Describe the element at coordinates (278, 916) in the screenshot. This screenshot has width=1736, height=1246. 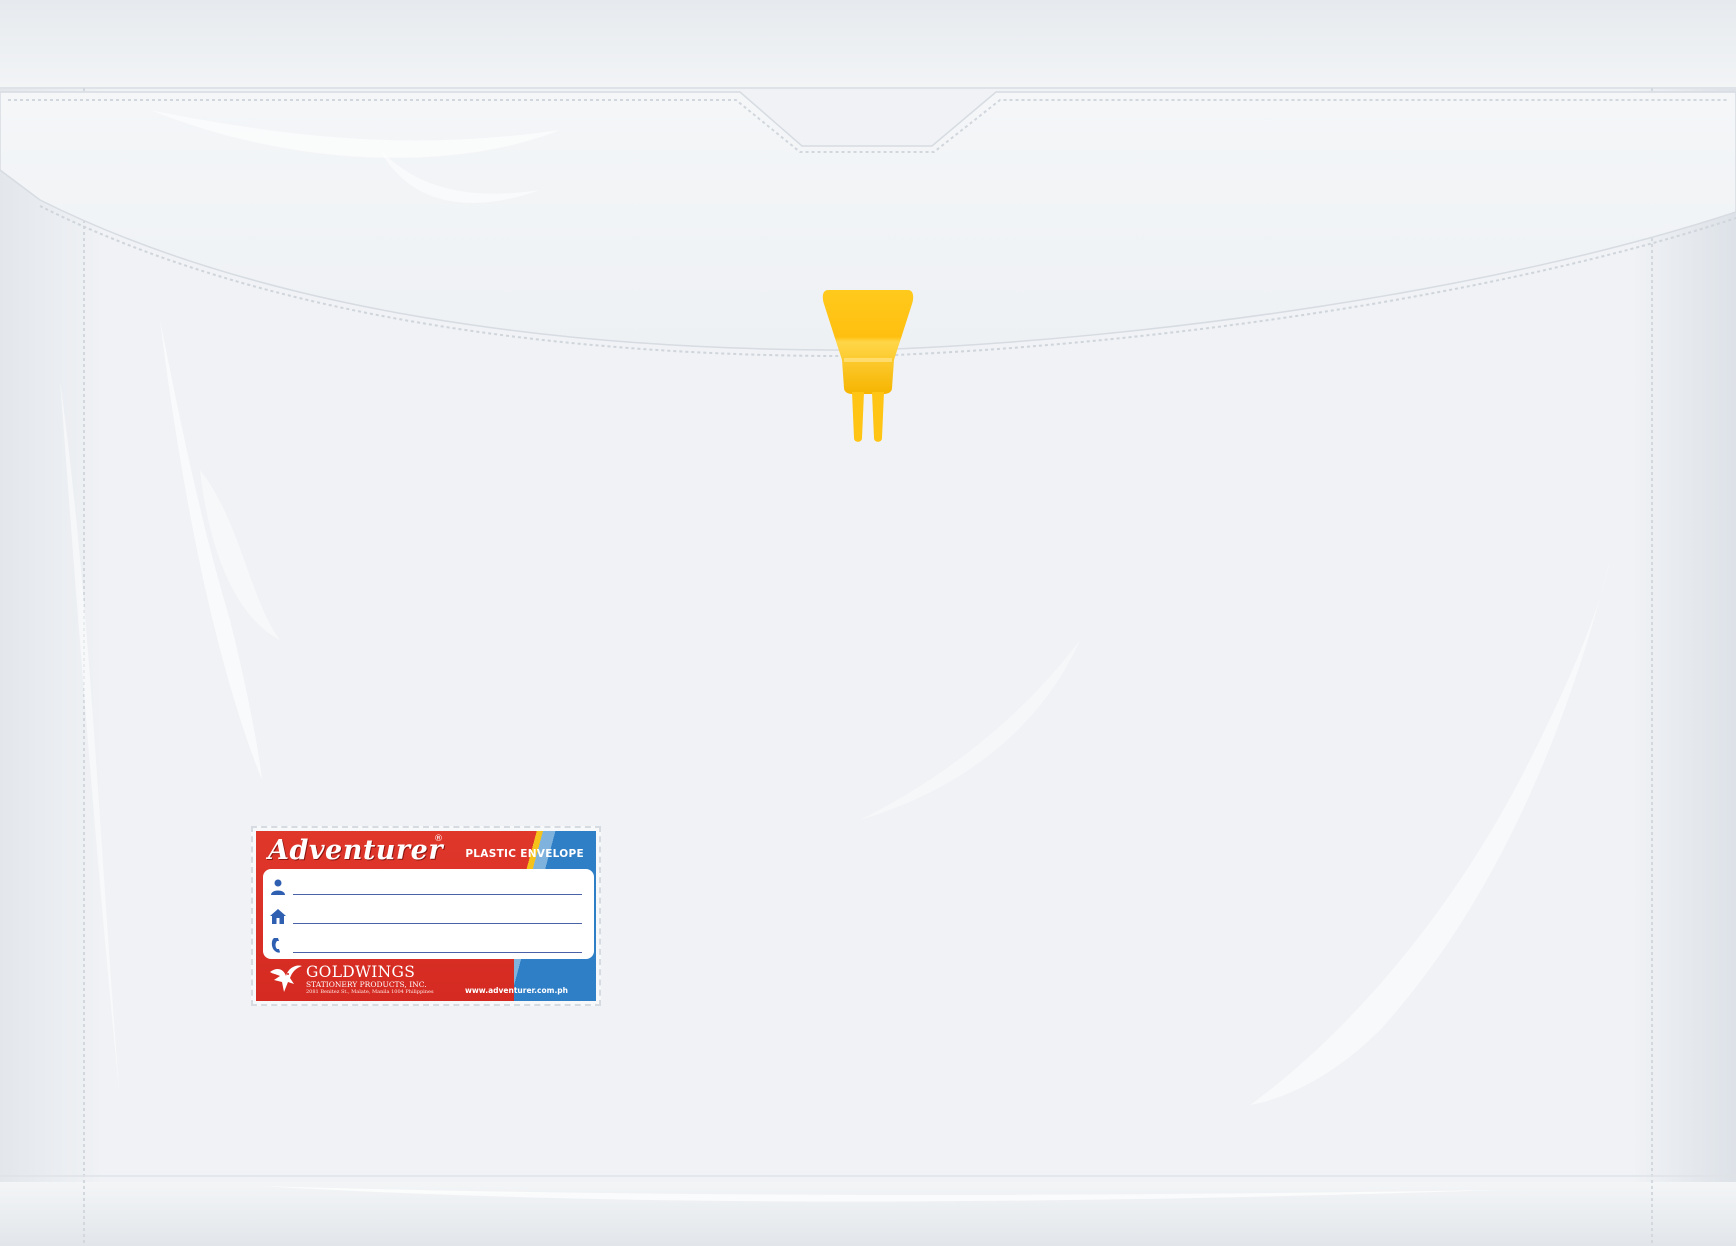
I see `house-icon` at that location.